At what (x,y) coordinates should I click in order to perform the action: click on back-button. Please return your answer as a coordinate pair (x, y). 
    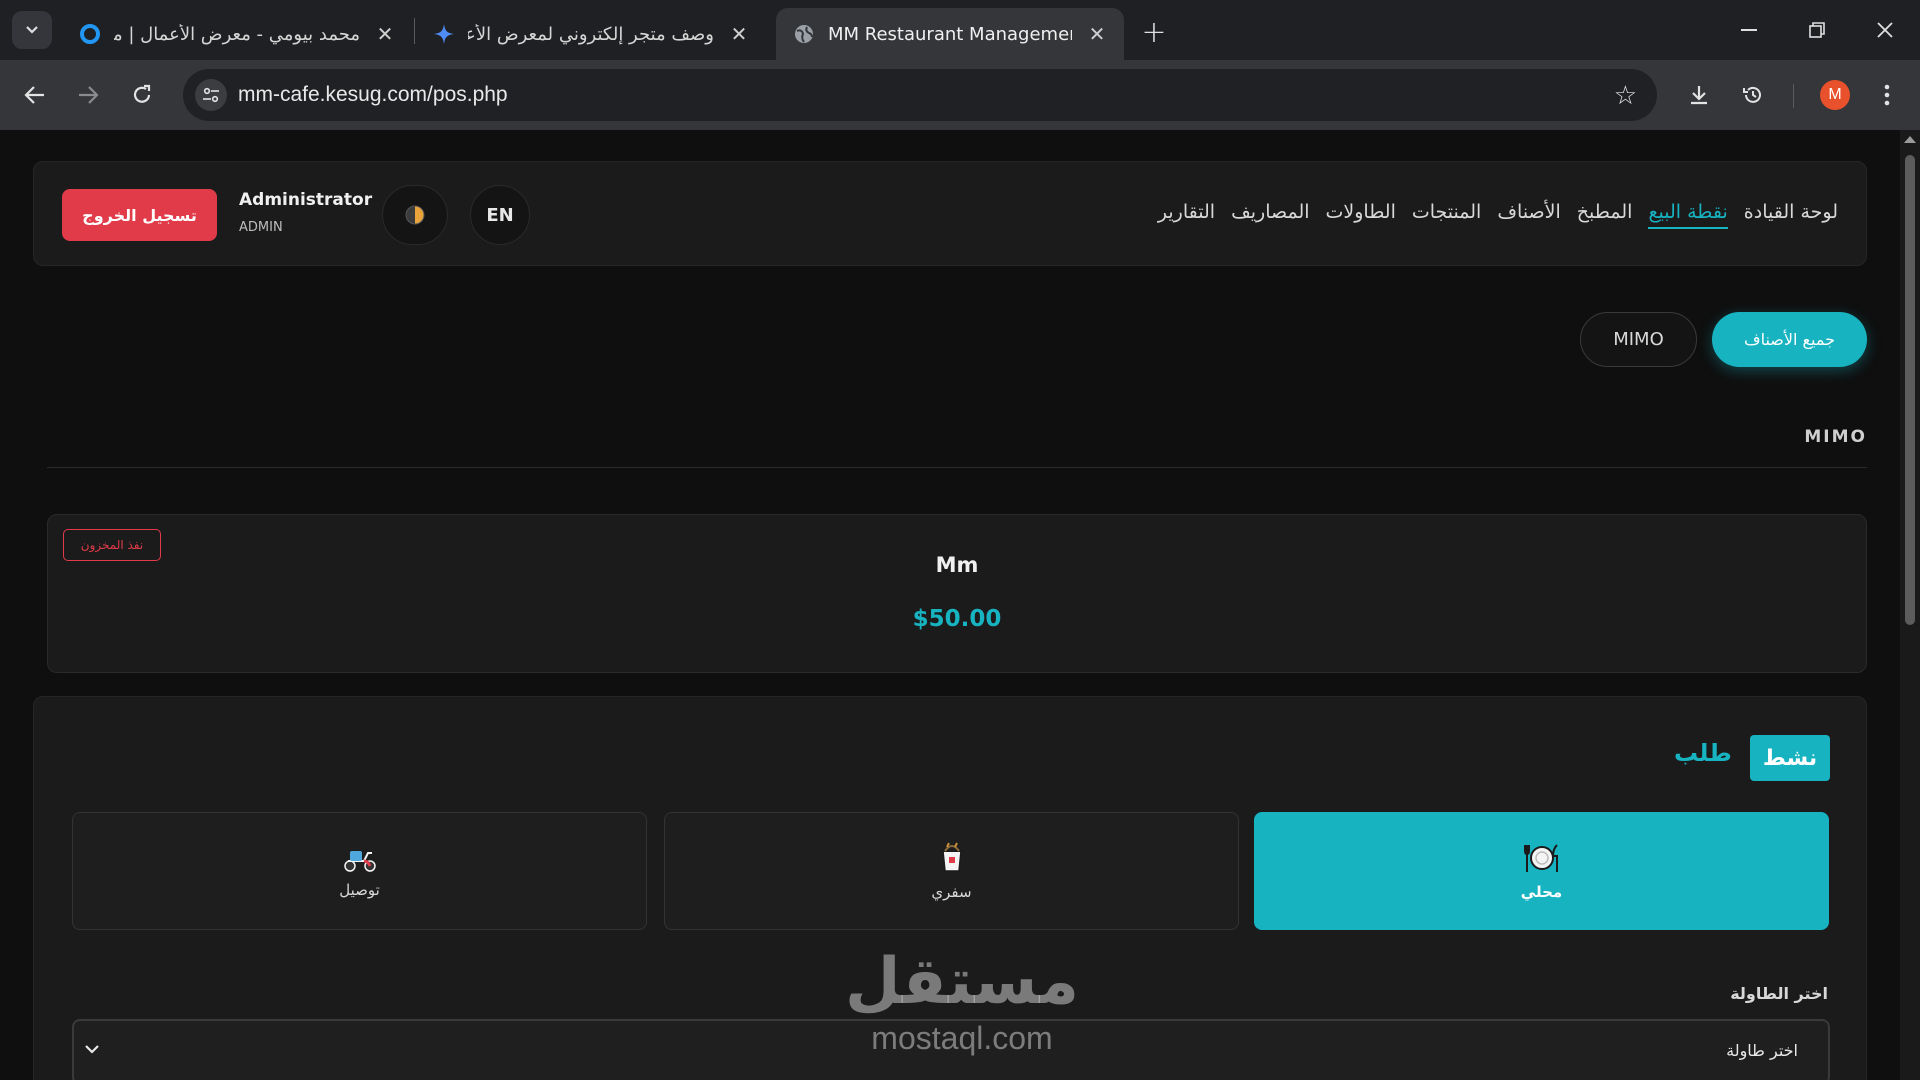
    Looking at the image, I should click on (35, 95).